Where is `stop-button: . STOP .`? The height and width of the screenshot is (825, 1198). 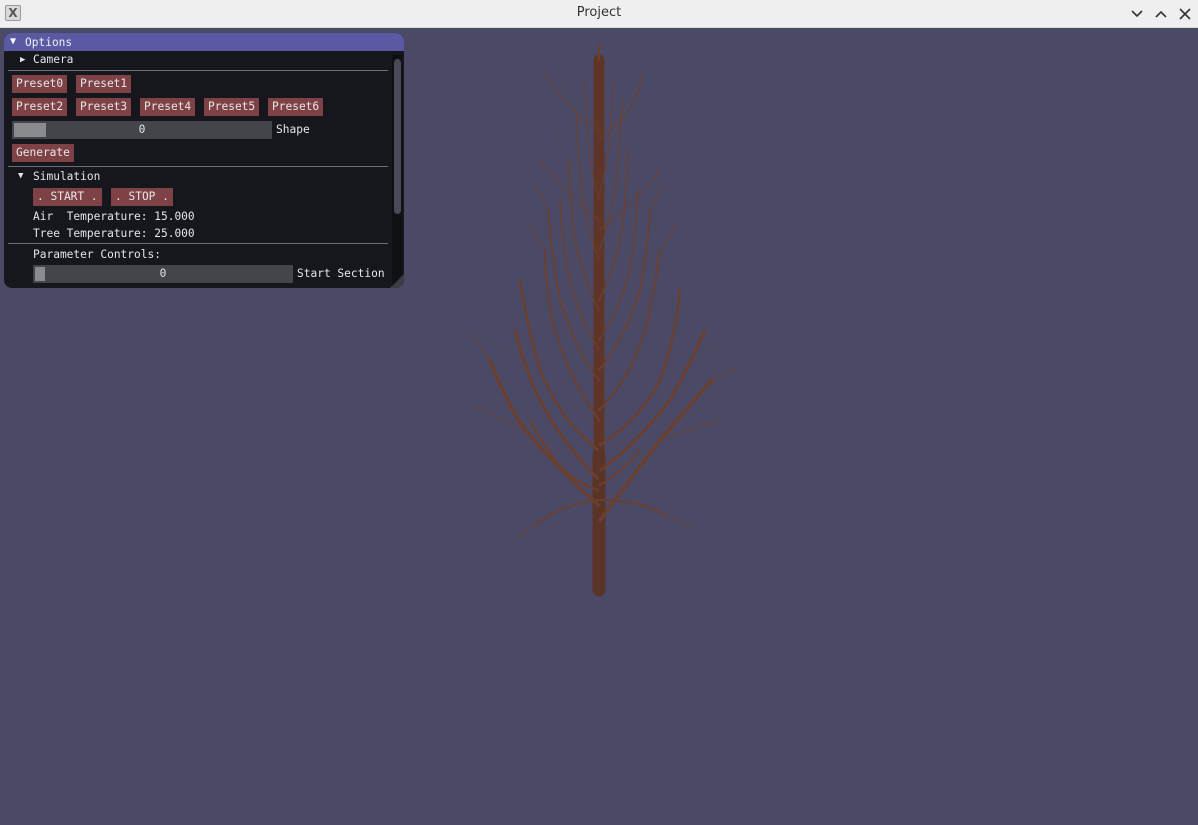
stop-button: . STOP . is located at coordinates (142, 197).